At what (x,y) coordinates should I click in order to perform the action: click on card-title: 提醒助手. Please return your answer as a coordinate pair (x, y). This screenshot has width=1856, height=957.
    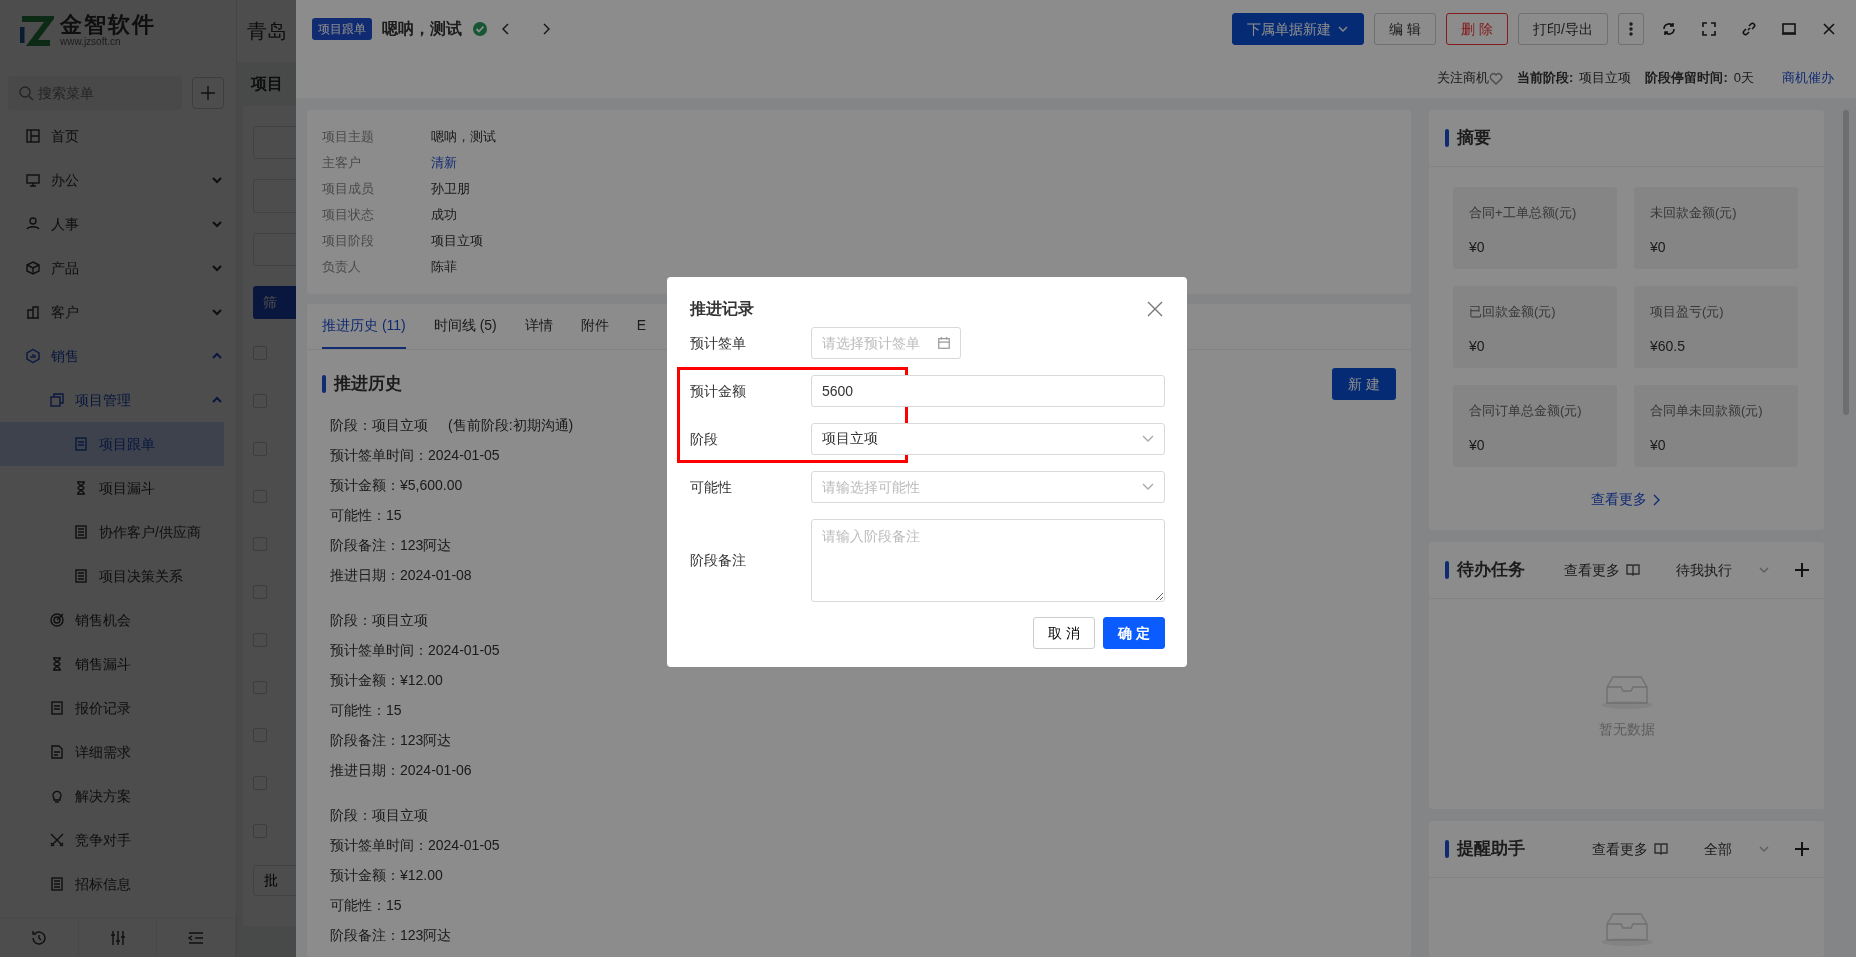
    Looking at the image, I should click on (1491, 849).